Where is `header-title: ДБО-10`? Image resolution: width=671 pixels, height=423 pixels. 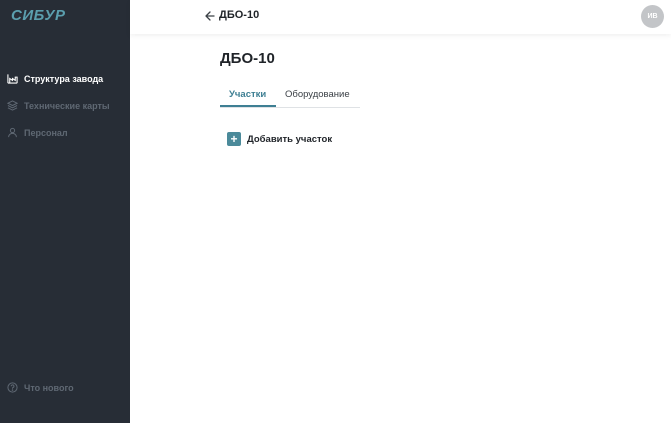 header-title: ДБО-10 is located at coordinates (239, 15).